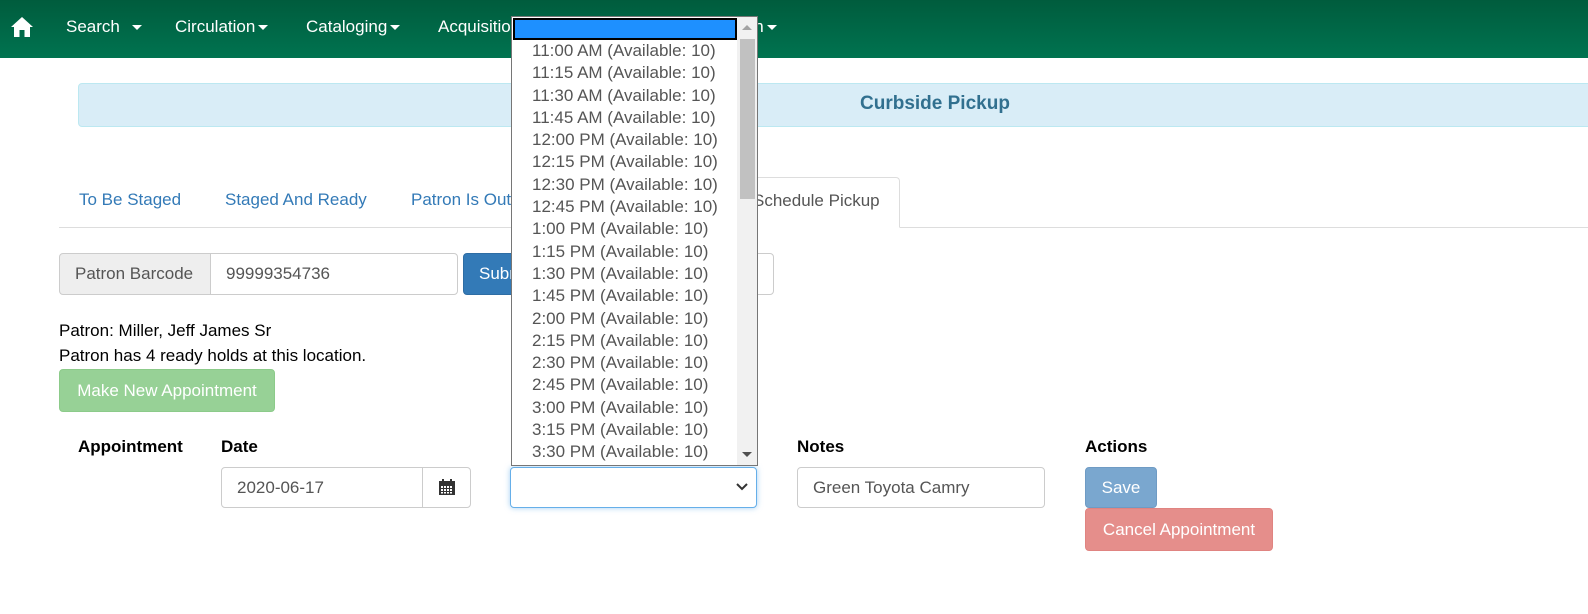  What do you see at coordinates (22, 27) in the screenshot?
I see `home-icon` at bounding box center [22, 27].